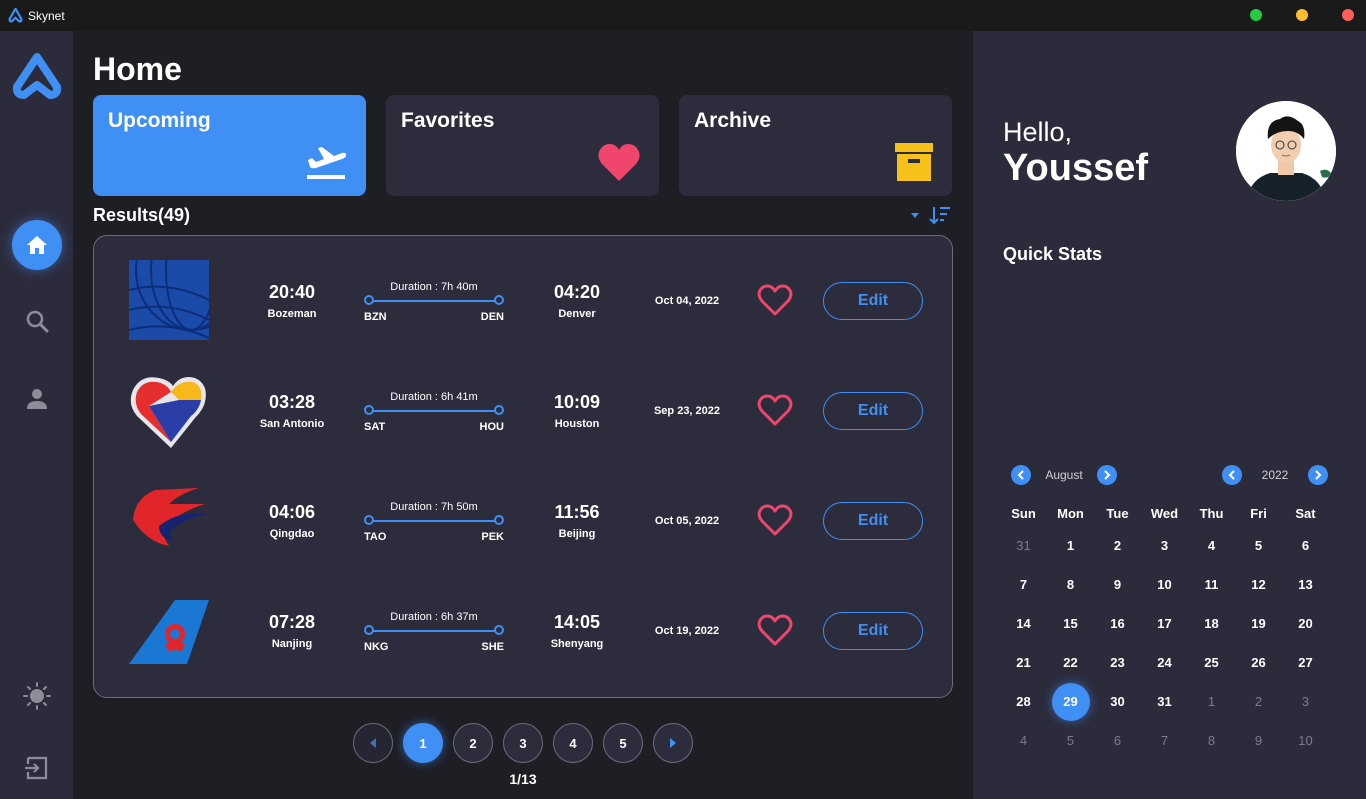  I want to click on search-icon, so click(37, 321).